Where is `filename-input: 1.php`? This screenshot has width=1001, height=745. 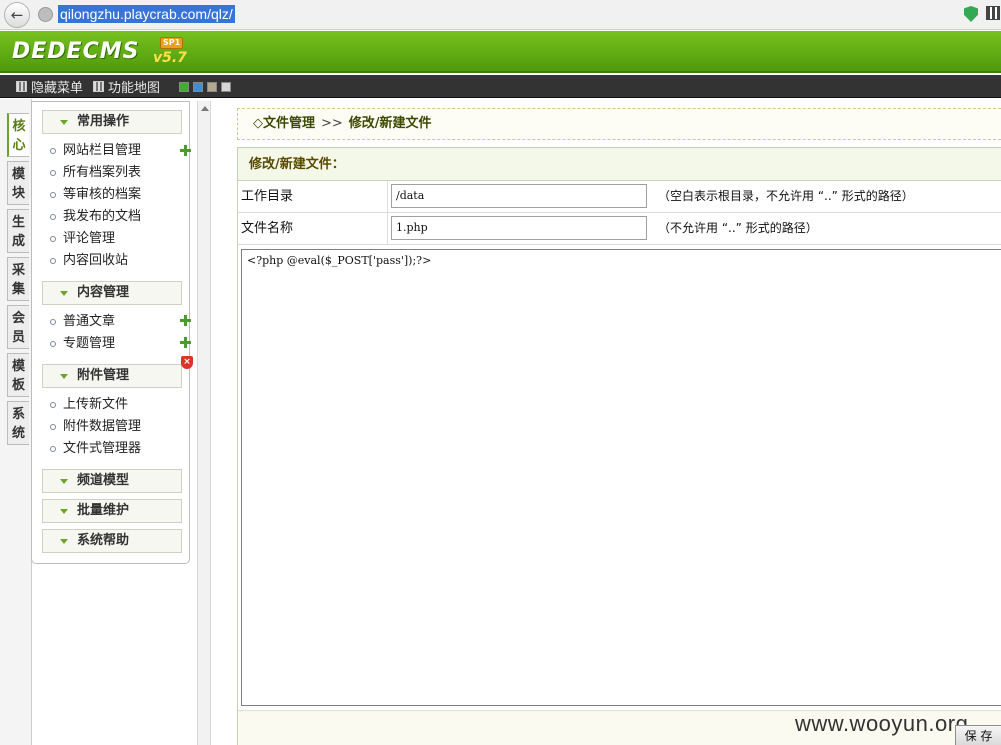
filename-input: 1.php is located at coordinates (519, 228).